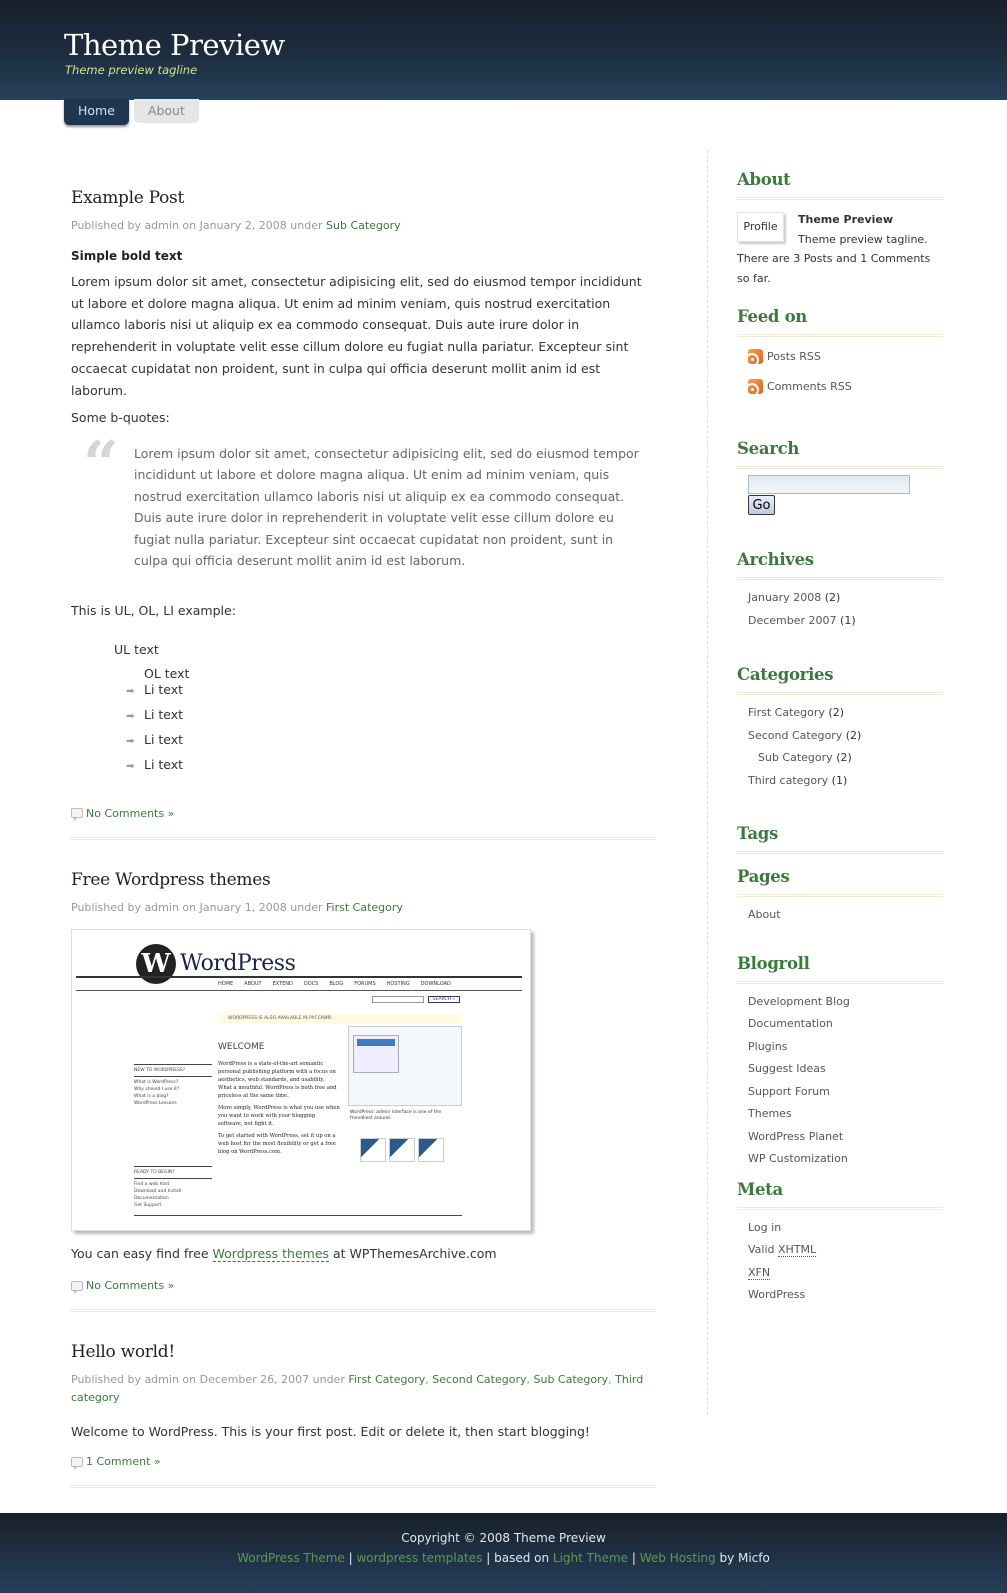  What do you see at coordinates (131, 112) in the screenshot?
I see `main-nav: Home About` at bounding box center [131, 112].